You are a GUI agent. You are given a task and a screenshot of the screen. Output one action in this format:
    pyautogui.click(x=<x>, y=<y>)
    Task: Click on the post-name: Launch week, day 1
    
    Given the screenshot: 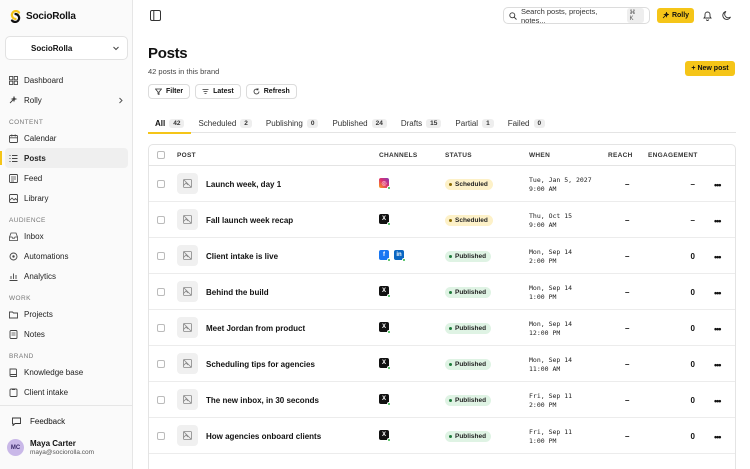 What is the action you would take?
    pyautogui.click(x=243, y=184)
    